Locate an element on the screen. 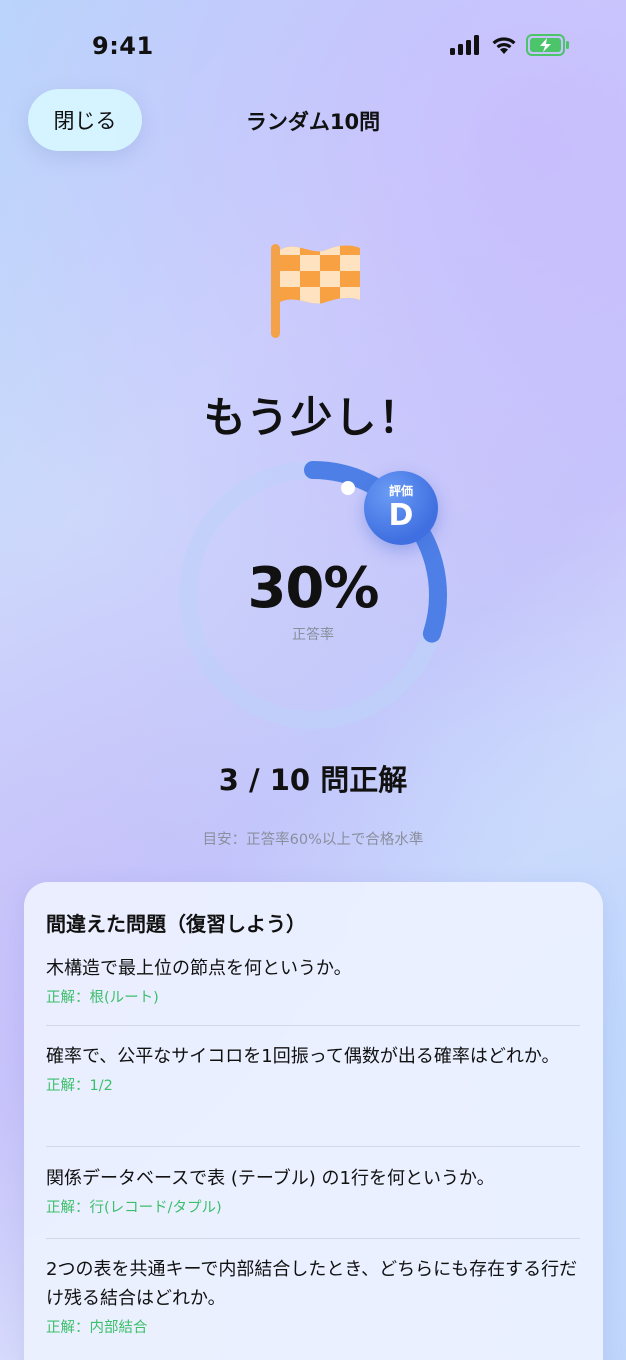 The height and width of the screenshot is (1360, 626). item-answer: 正解：内部結合 is located at coordinates (97, 1328).